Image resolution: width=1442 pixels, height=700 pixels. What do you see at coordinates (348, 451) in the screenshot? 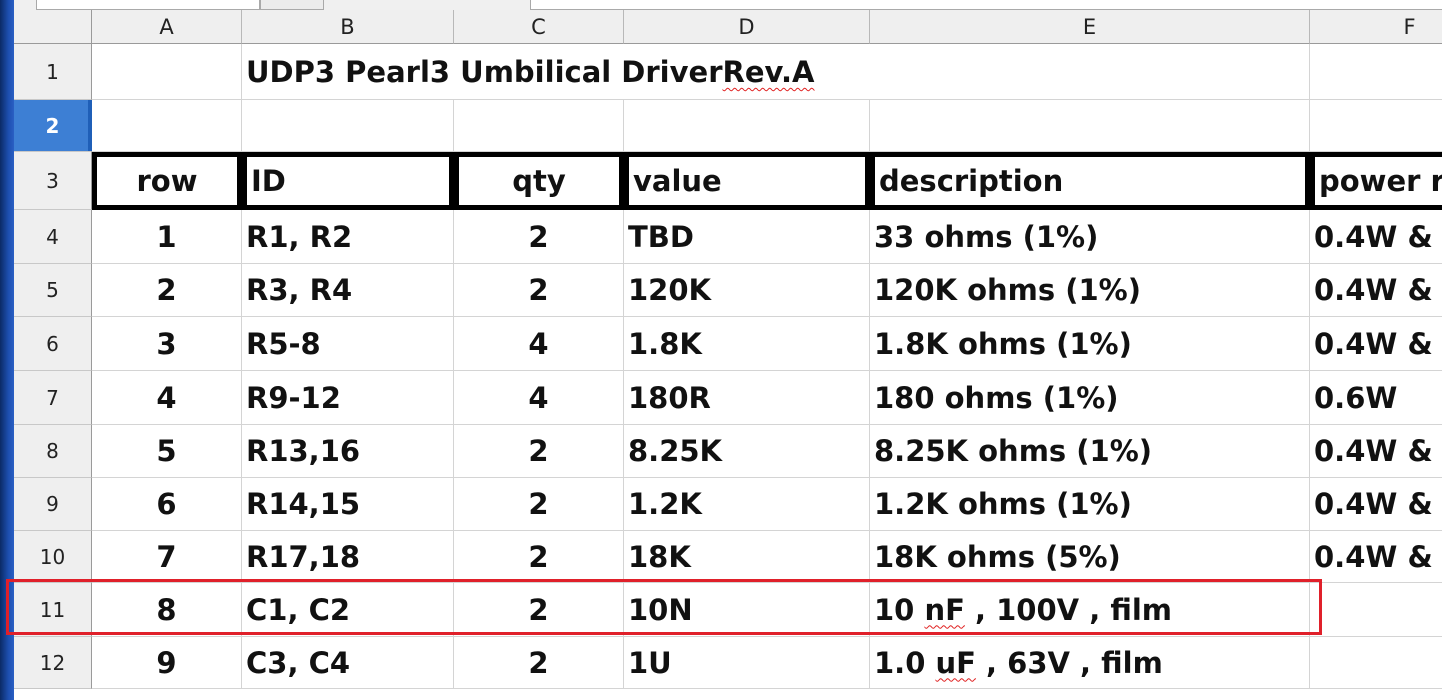
I see `cell-id: R13,16` at bounding box center [348, 451].